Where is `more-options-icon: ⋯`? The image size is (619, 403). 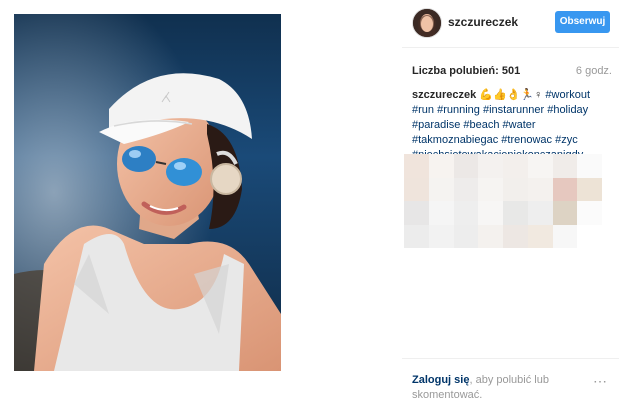 more-options-icon: ⋯ is located at coordinates (600, 381).